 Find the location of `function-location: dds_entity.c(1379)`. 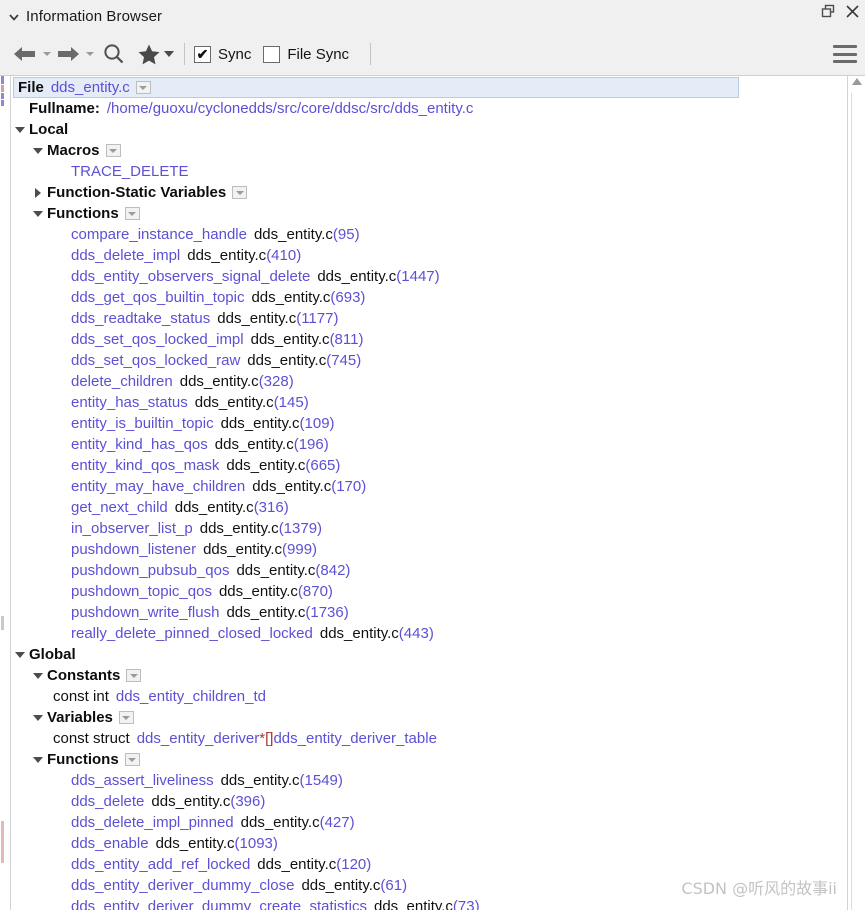

function-location: dds_entity.c(1379) is located at coordinates (261, 528).